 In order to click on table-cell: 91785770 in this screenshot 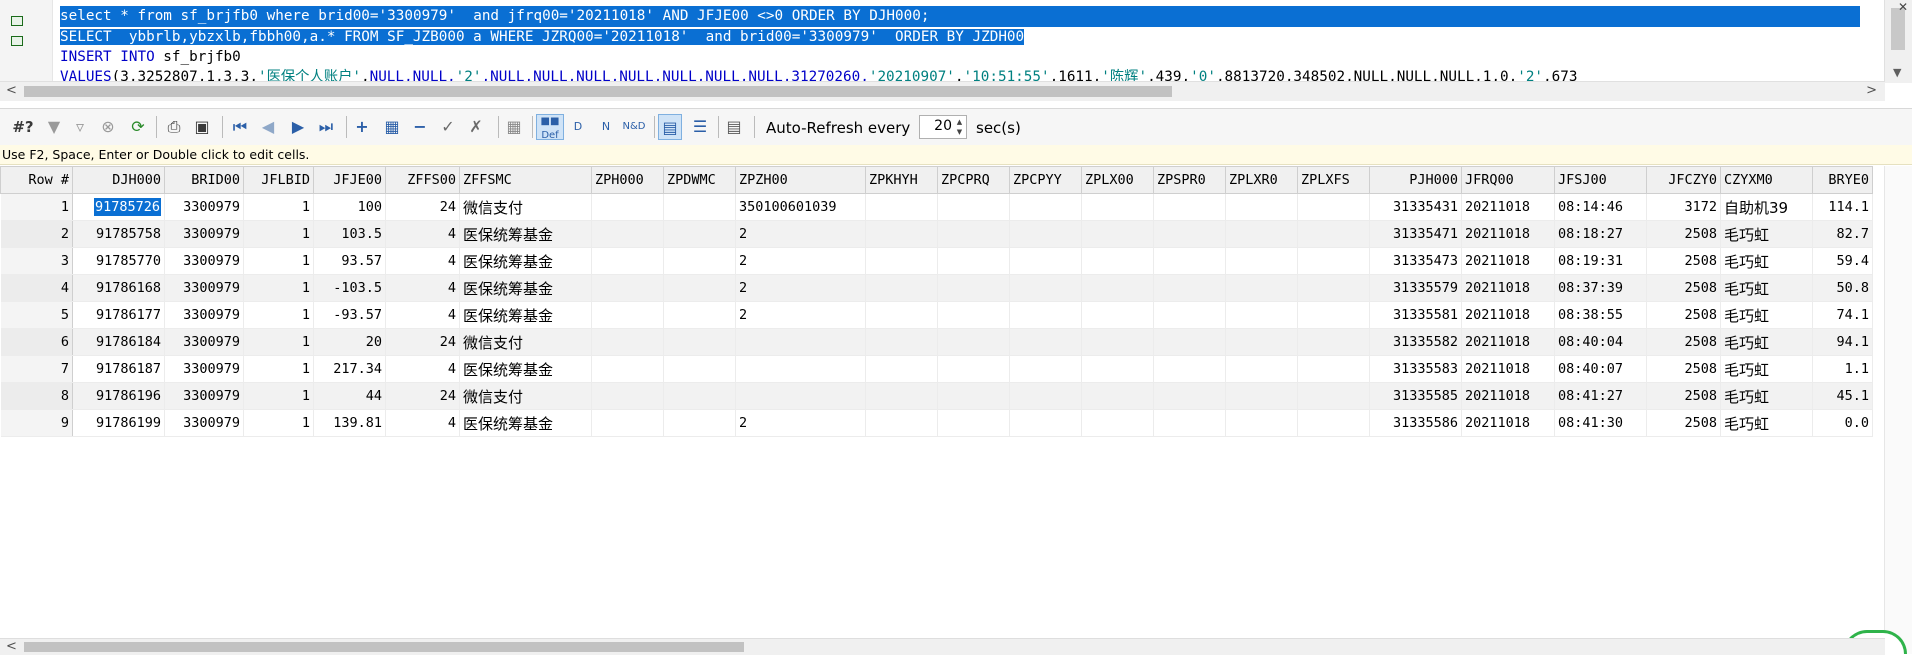, I will do `click(118, 261)`.